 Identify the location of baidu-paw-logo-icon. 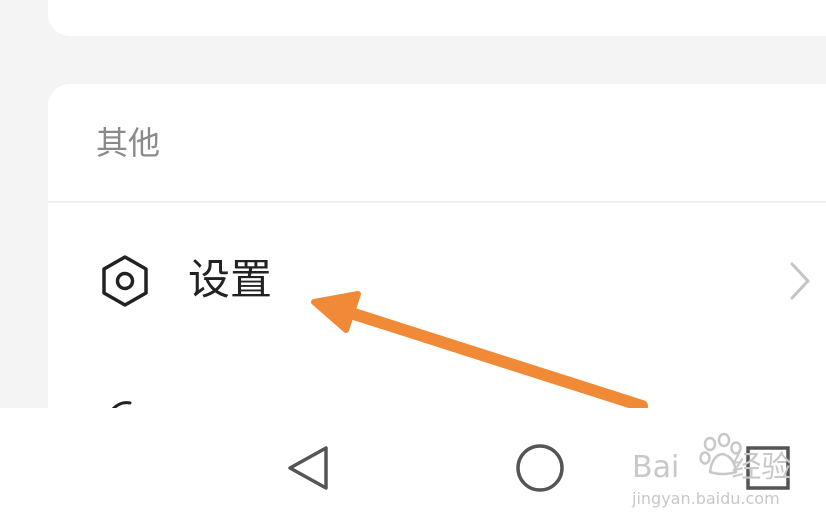
(720, 454).